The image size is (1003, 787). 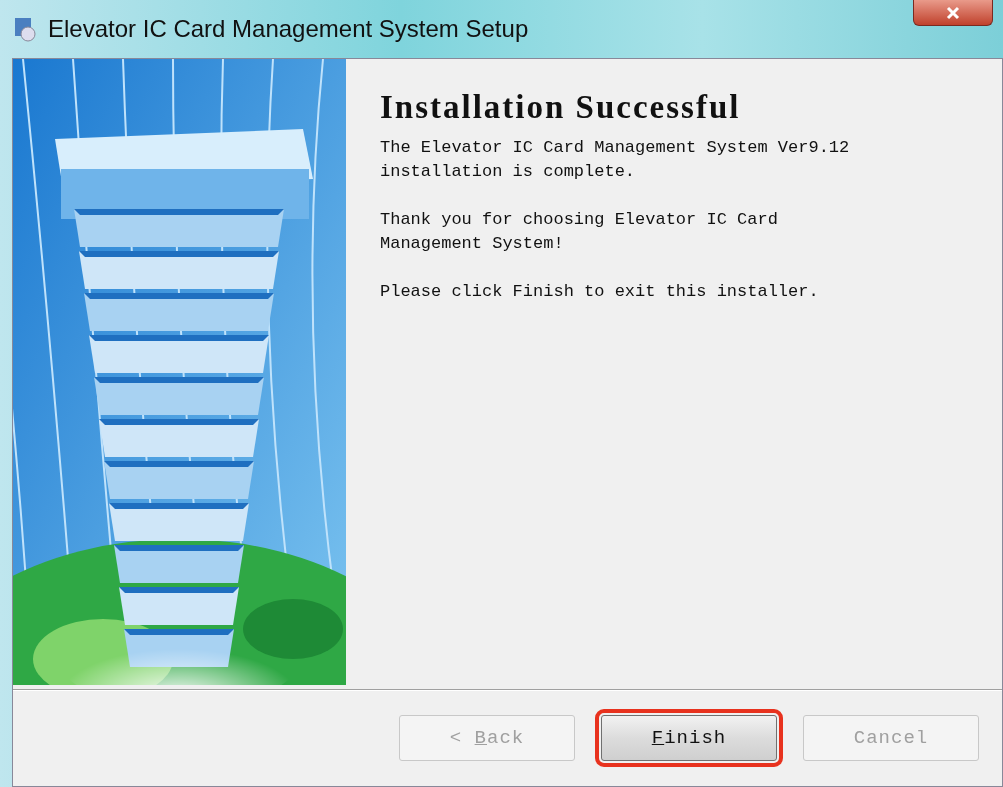 I want to click on body-text: The Elevator IC Card Management System Ver9.12 installation is complete., so click(x=615, y=160).